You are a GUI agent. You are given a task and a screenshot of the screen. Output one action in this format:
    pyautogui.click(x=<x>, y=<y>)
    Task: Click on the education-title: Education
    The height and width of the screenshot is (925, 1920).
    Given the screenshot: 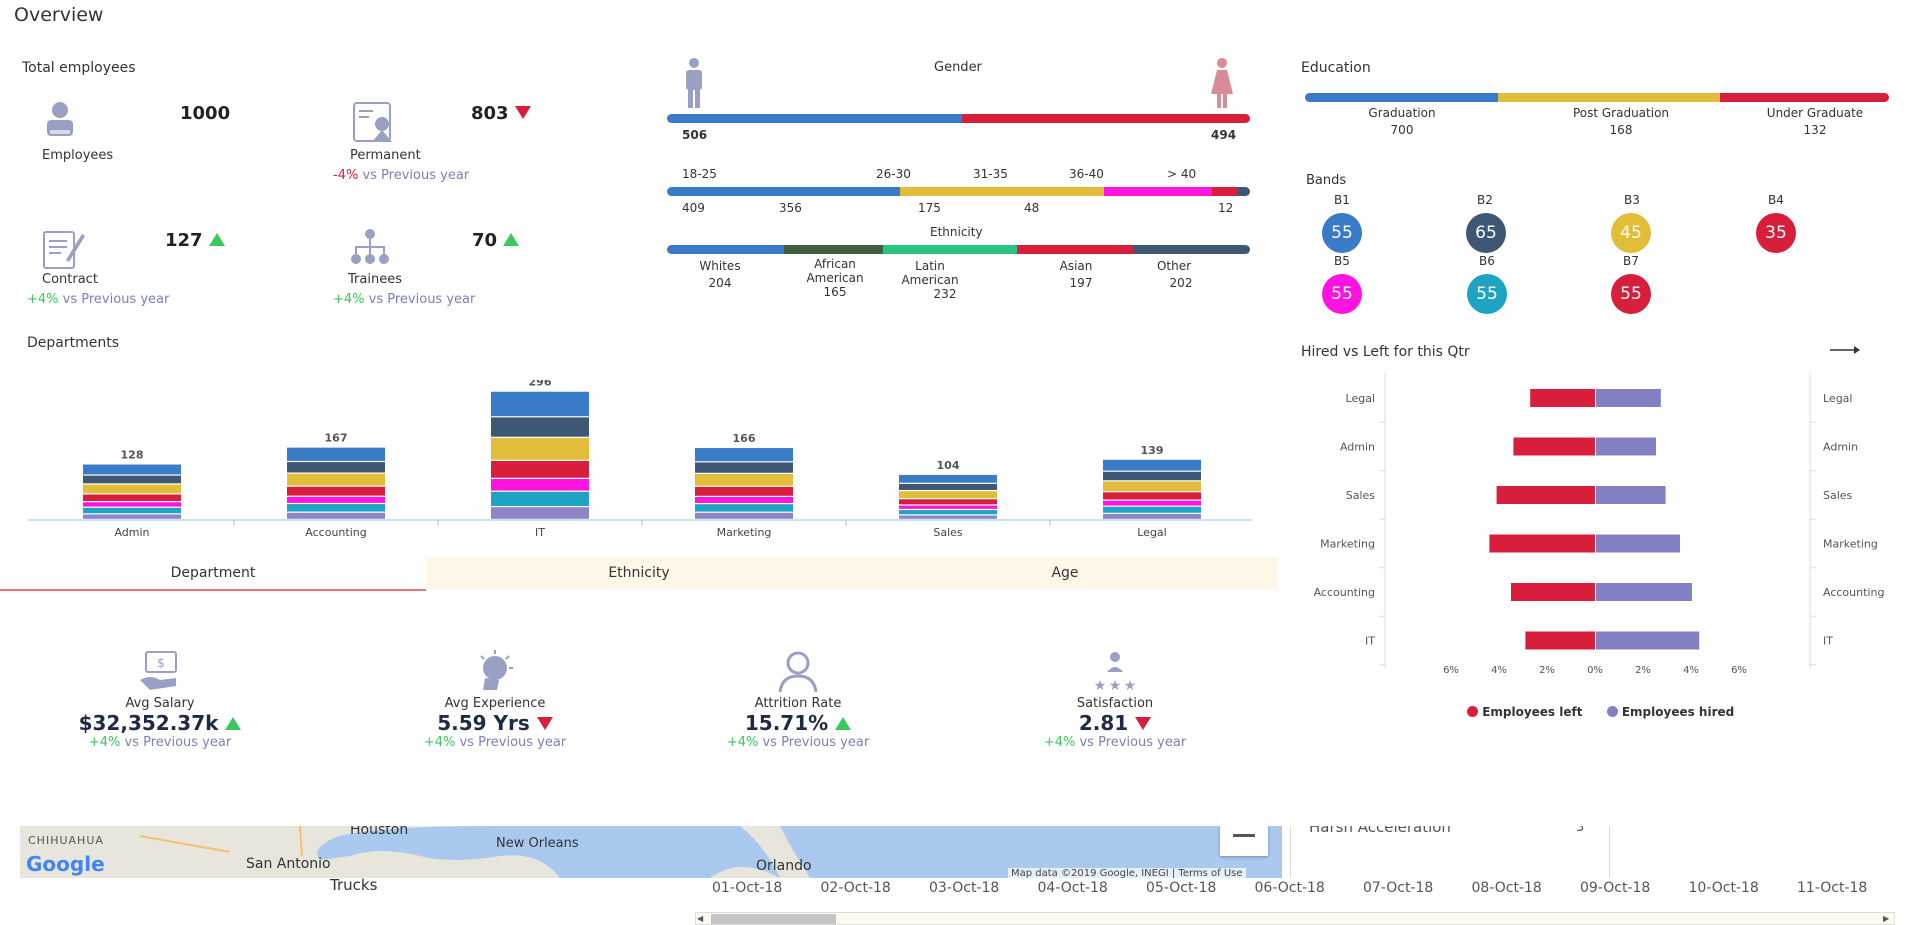 What is the action you would take?
    pyautogui.click(x=1336, y=68)
    